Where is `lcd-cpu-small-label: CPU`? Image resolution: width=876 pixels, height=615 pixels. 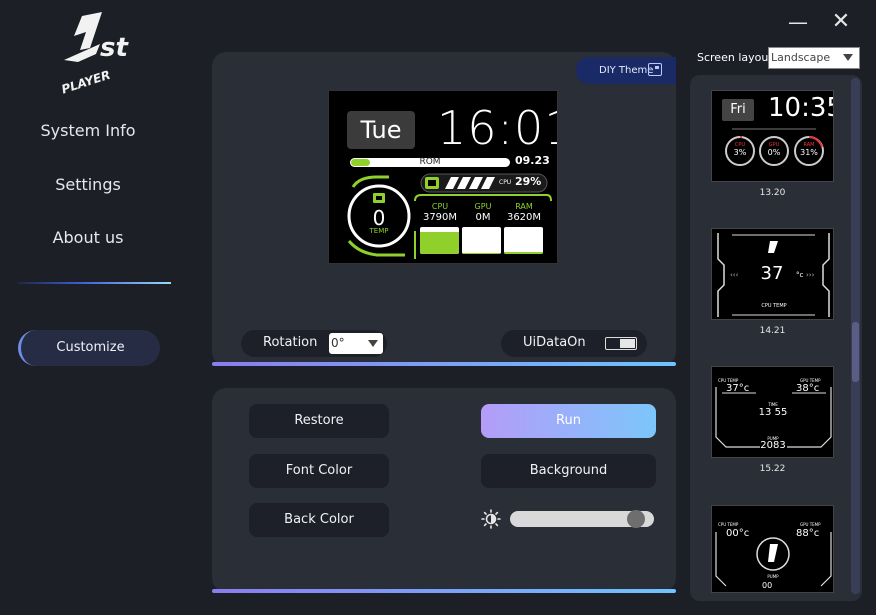 lcd-cpu-small-label: CPU is located at coordinates (505, 182).